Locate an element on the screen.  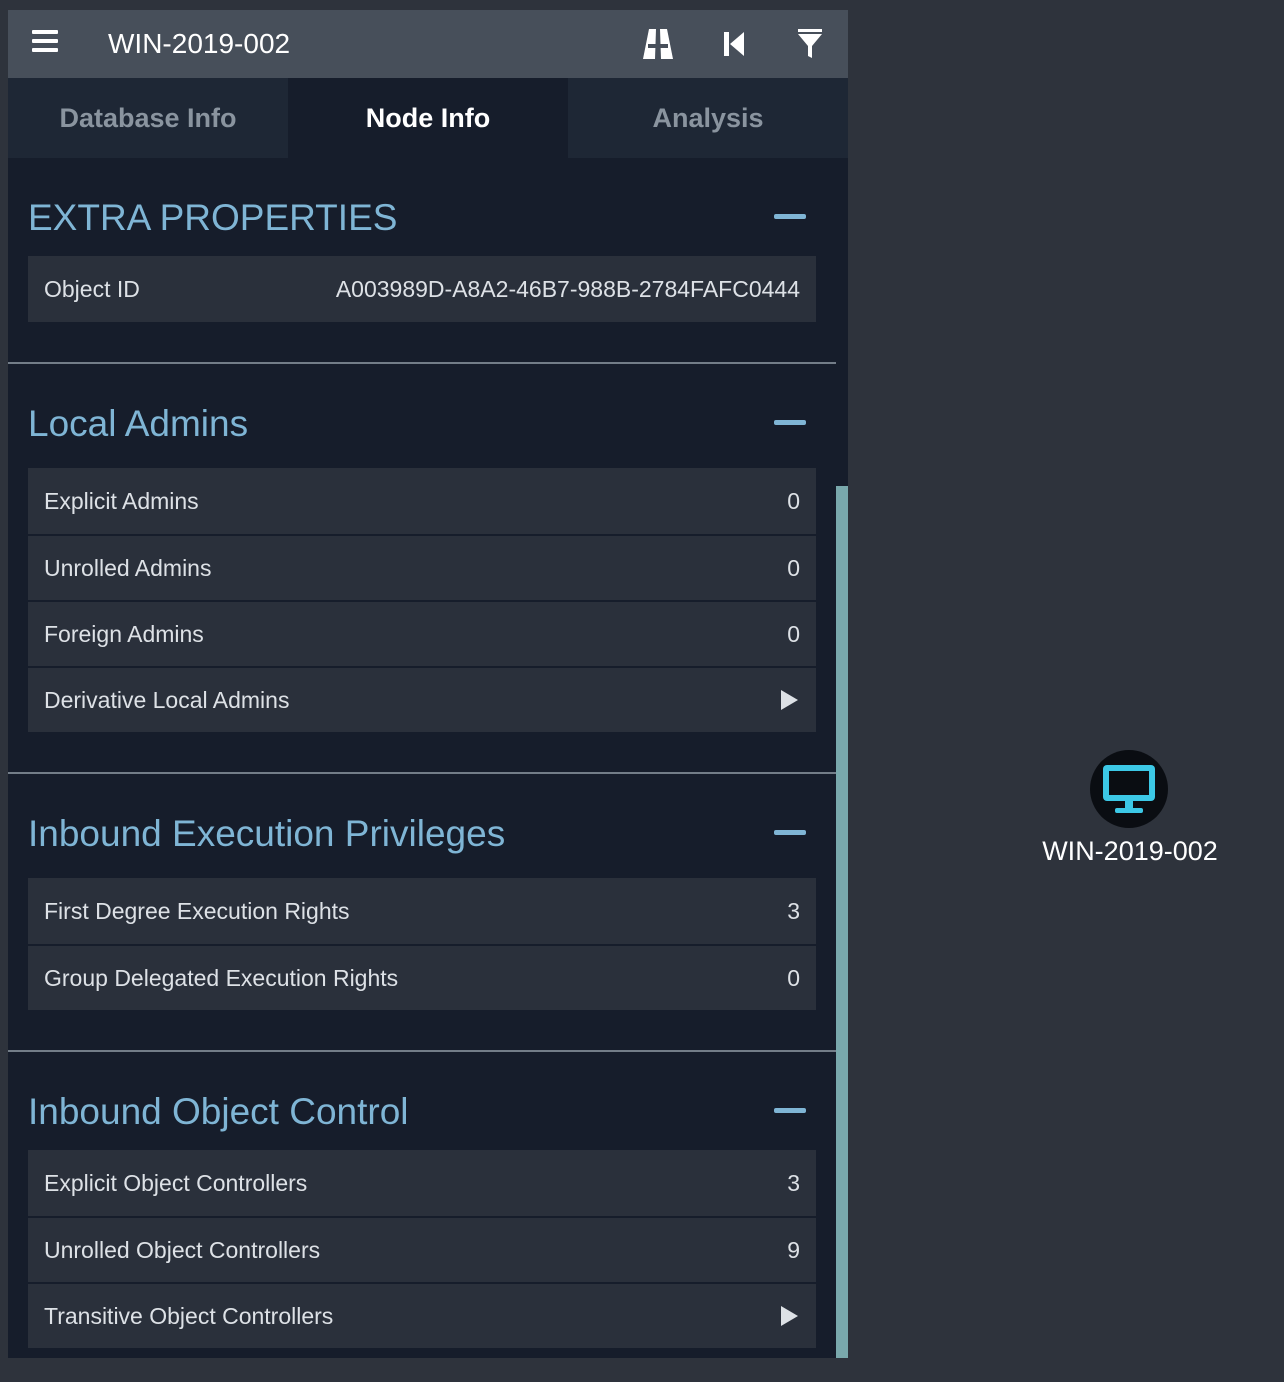
search-input is located at coordinates (358, 44).